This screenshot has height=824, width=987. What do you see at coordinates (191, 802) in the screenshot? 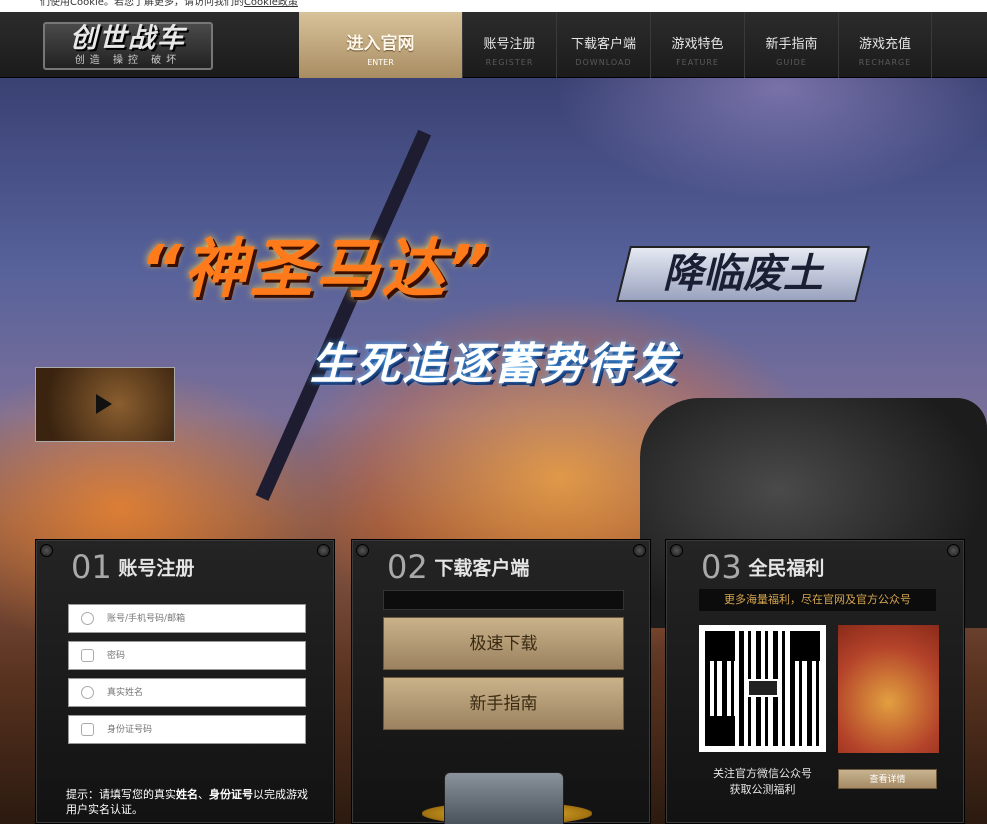
I see `realname-hint: 提示：请填写您的真实姓名、身份证号以完成游戏用户实名认证。` at bounding box center [191, 802].